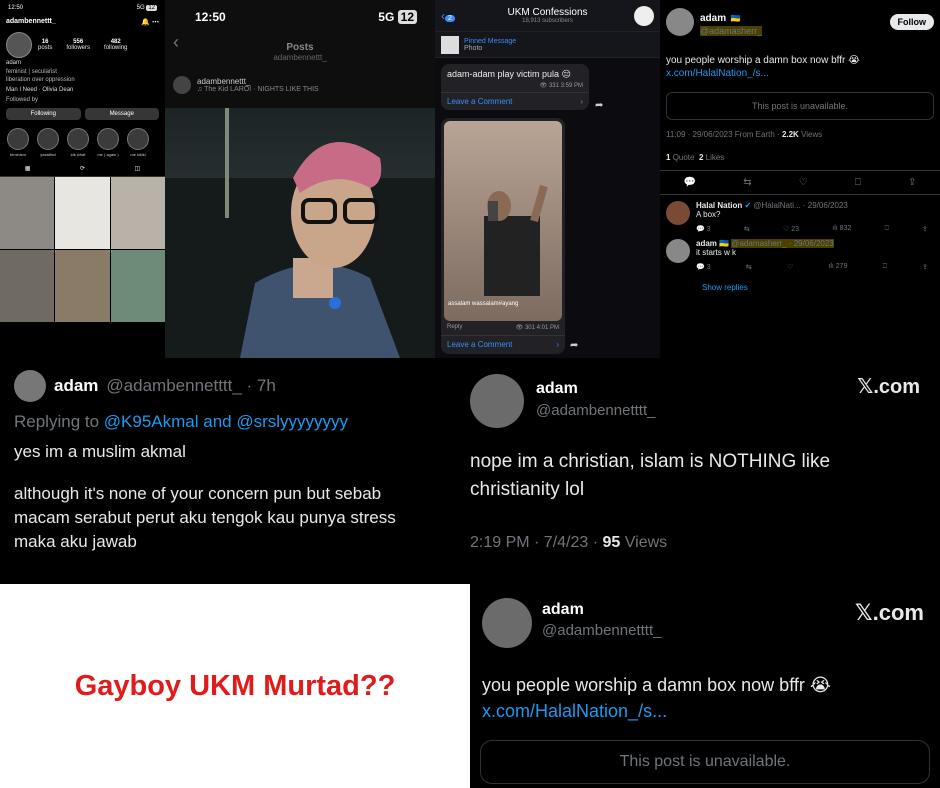 The height and width of the screenshot is (788, 940). I want to click on channel-title-block: UKM Confessions 18,913 subscribers, so click(547, 15).